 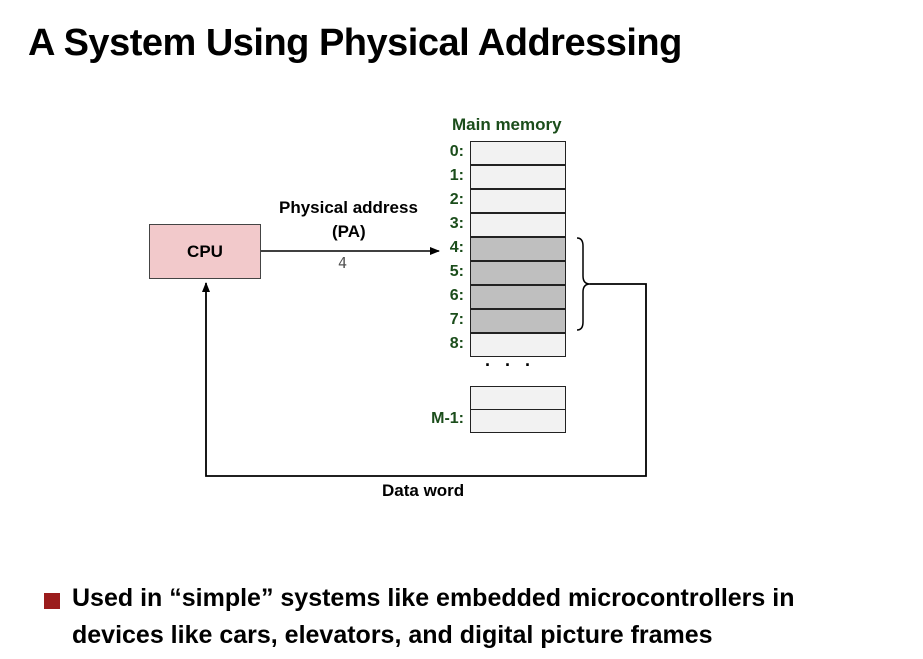 What do you see at coordinates (349, 231) in the screenshot?
I see `pa-label: (PA)` at bounding box center [349, 231].